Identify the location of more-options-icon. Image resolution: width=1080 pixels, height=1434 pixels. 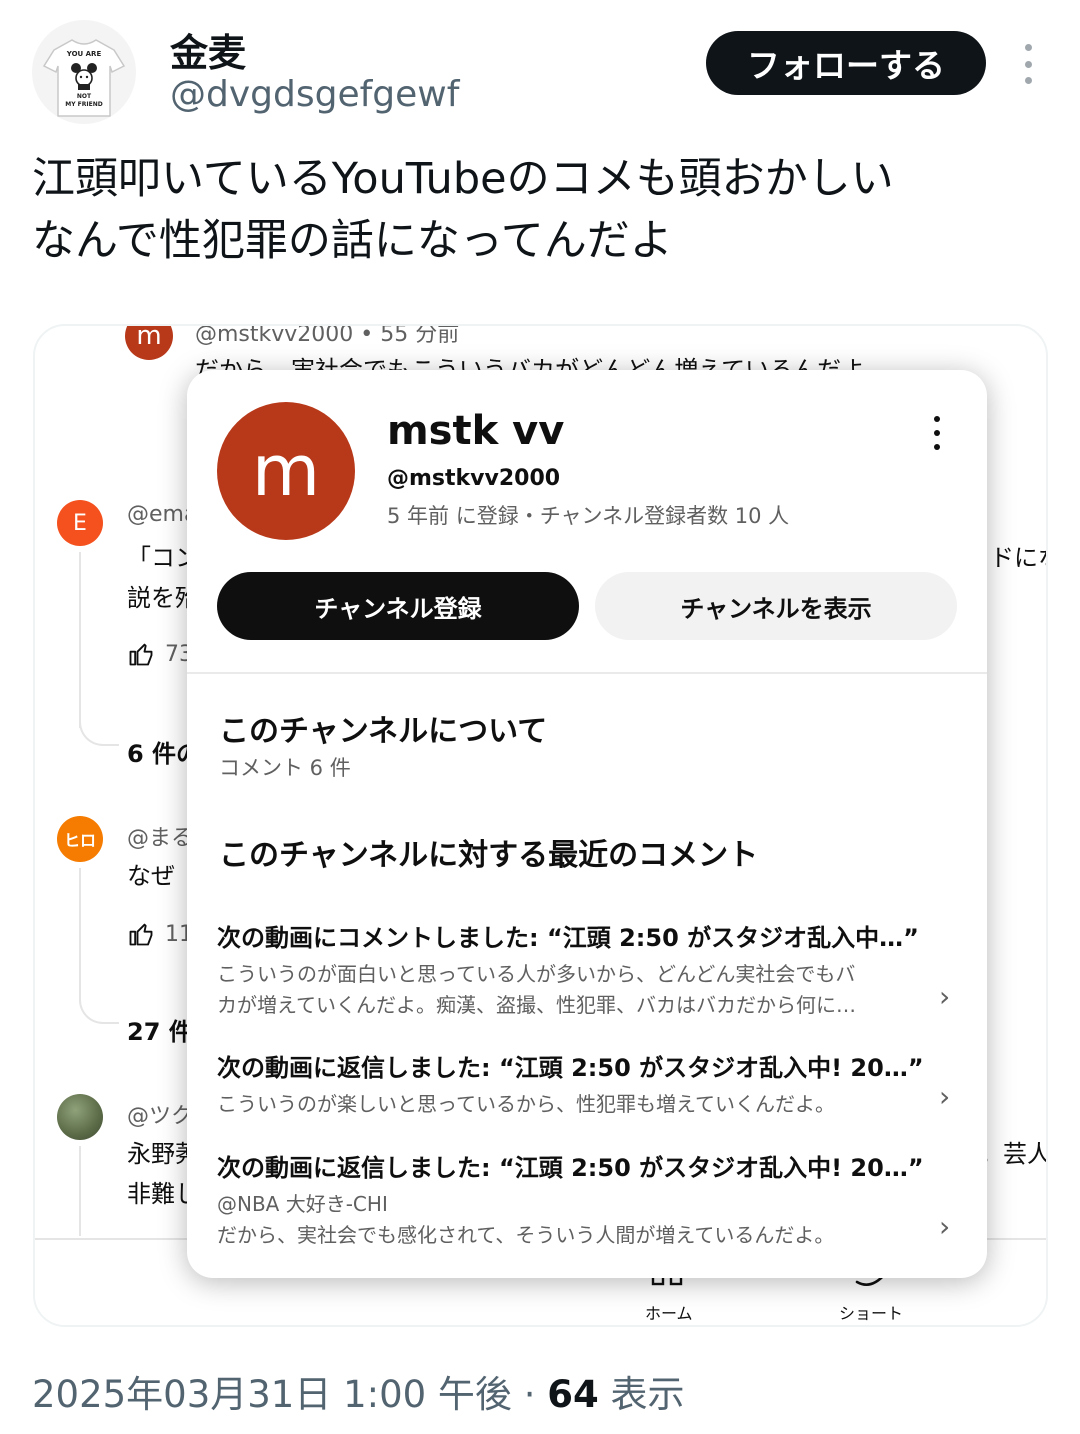
(1028, 64).